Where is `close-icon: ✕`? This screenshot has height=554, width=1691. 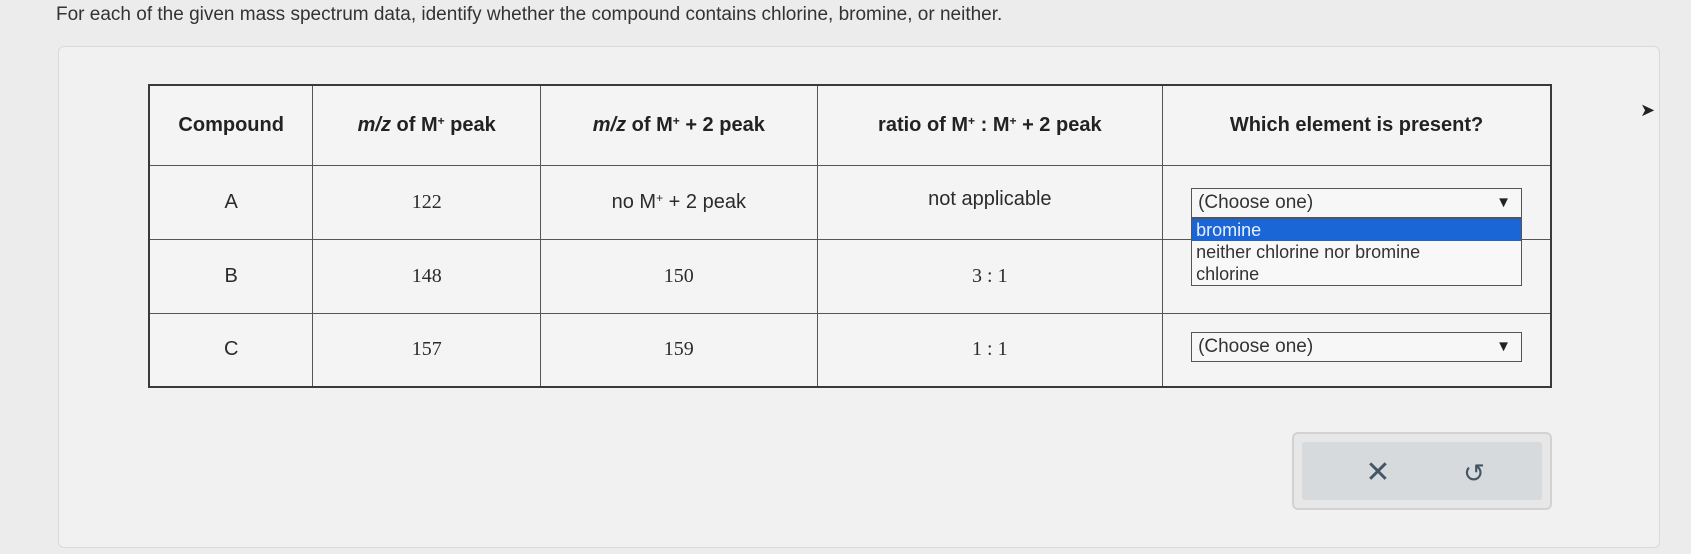 close-icon: ✕ is located at coordinates (1378, 472).